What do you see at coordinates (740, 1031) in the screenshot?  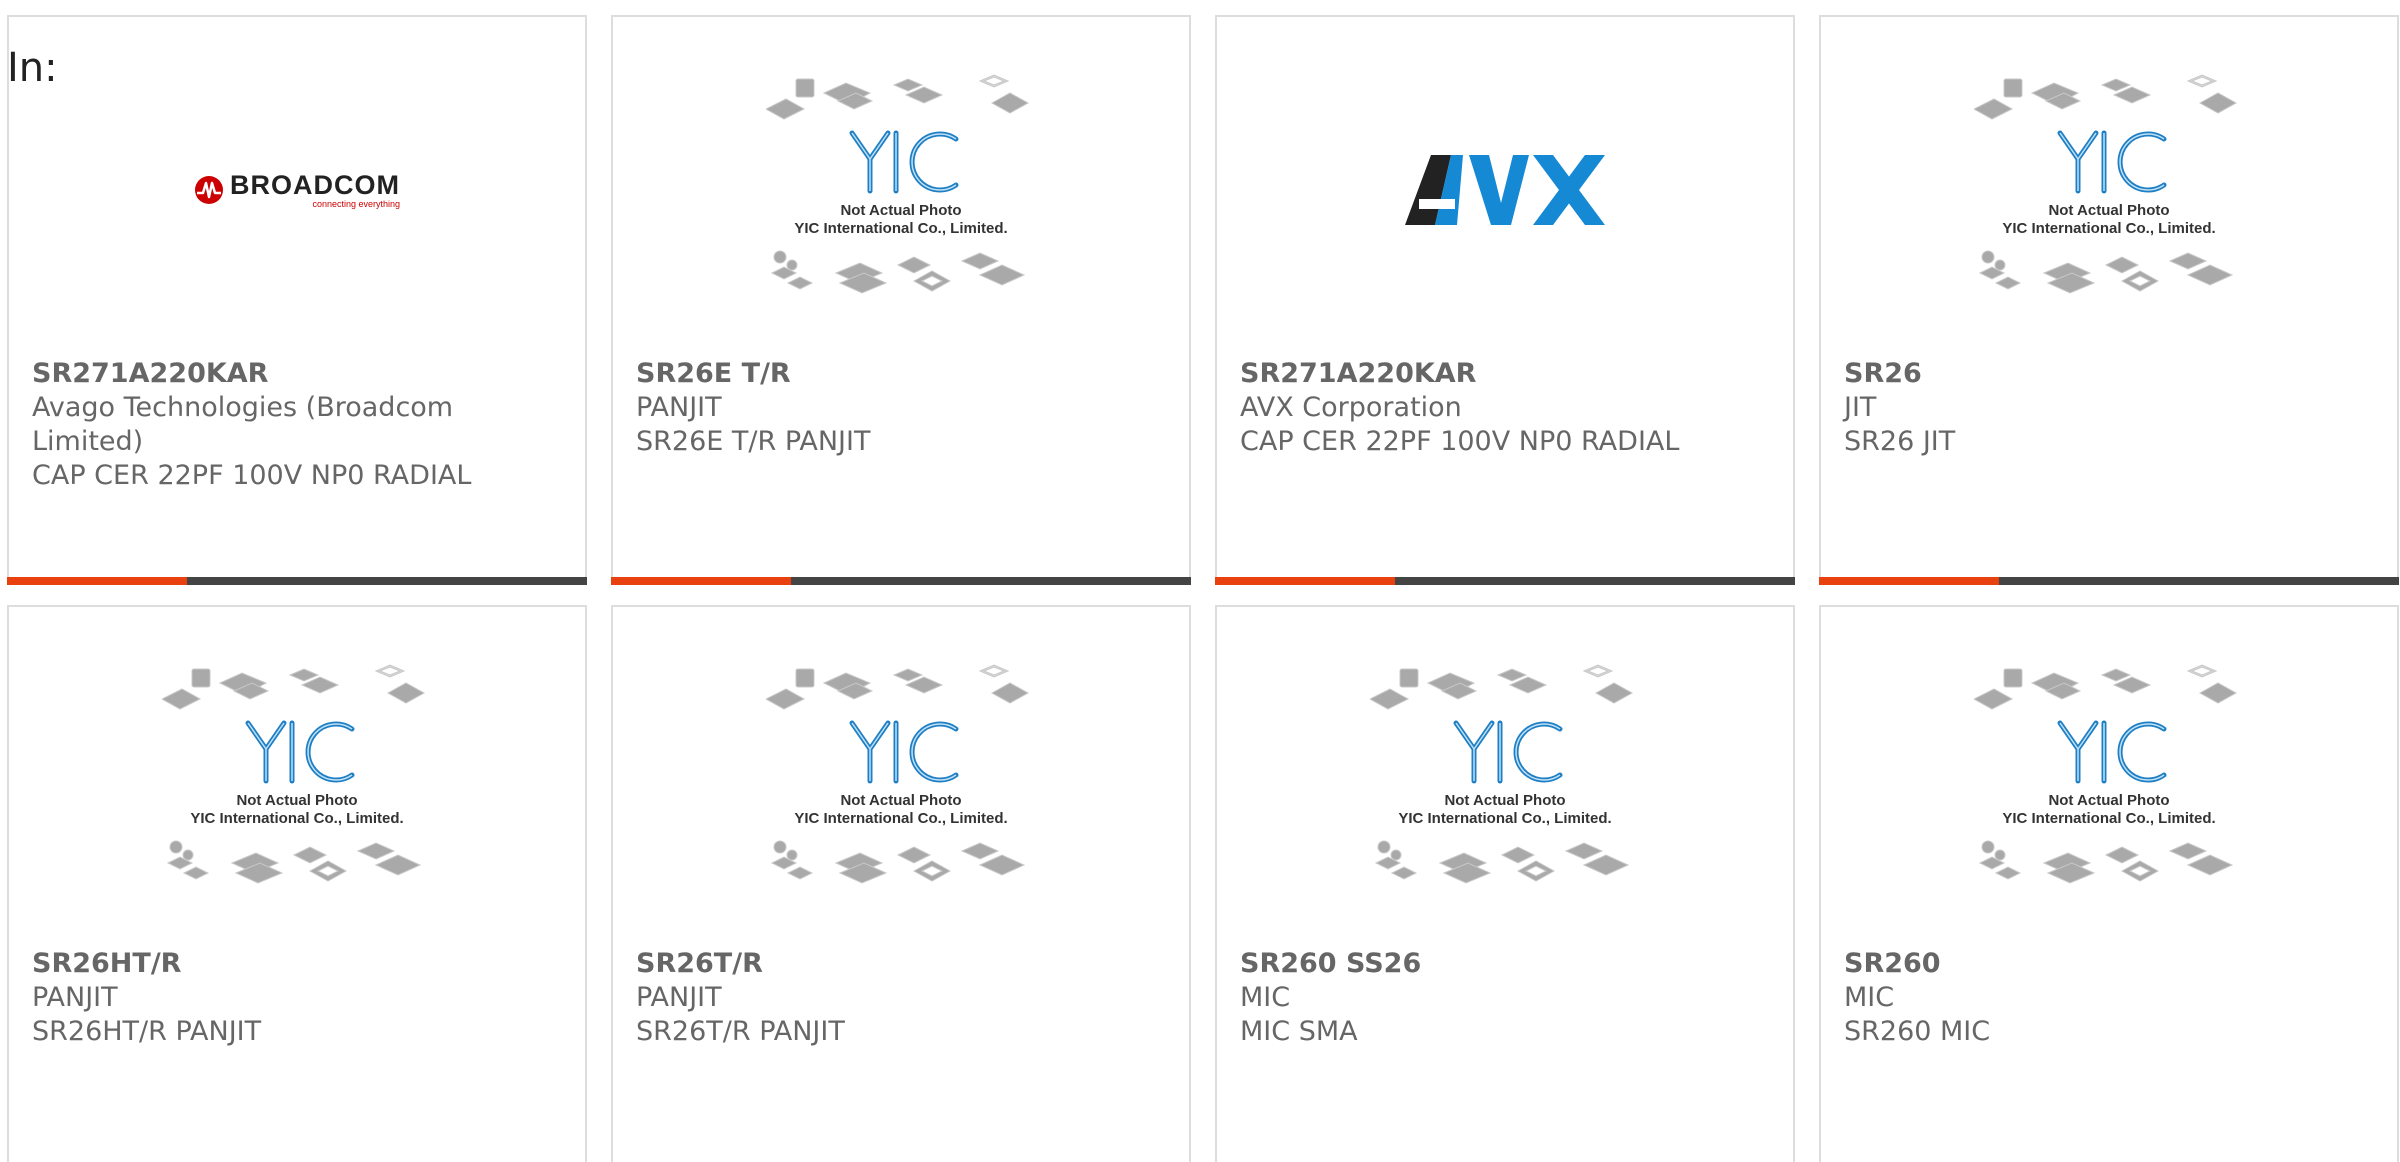 I see `product-description: SR26T/R PANJIT` at bounding box center [740, 1031].